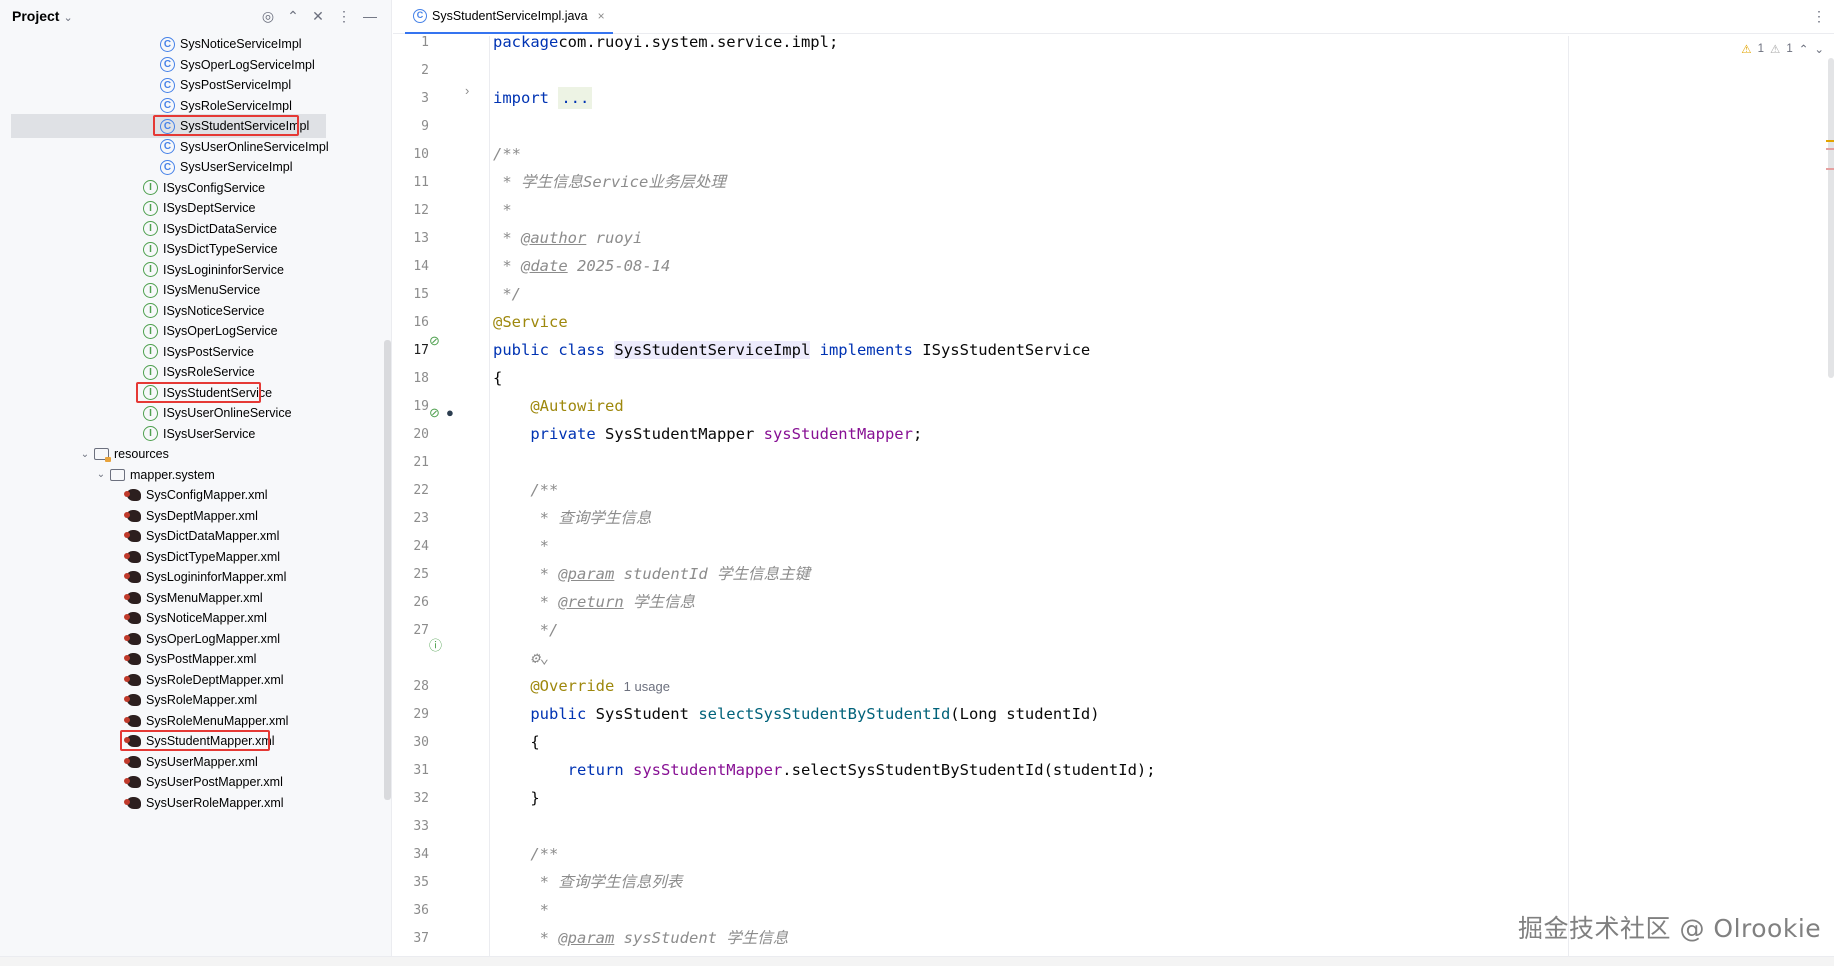 The height and width of the screenshot is (966, 1834). Describe the element at coordinates (712, 350) in the screenshot. I see `code-token: SysStudentServiceImpl` at that location.